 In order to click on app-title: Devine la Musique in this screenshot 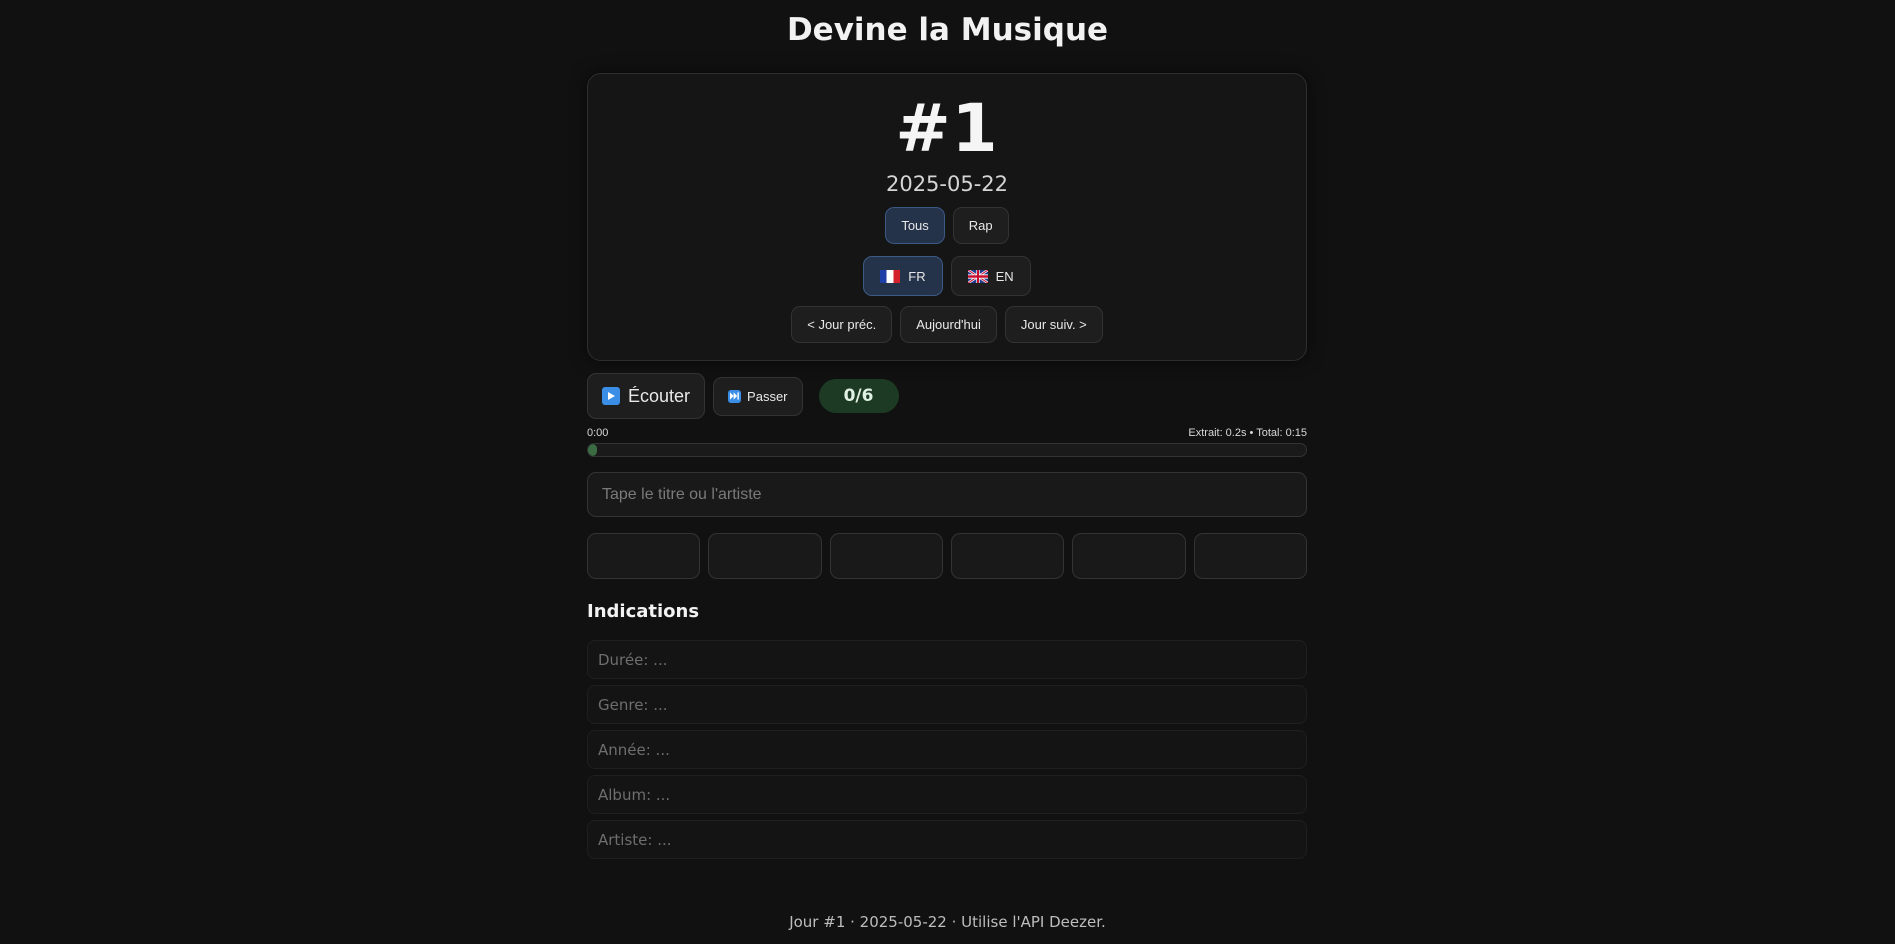, I will do `click(947, 30)`.